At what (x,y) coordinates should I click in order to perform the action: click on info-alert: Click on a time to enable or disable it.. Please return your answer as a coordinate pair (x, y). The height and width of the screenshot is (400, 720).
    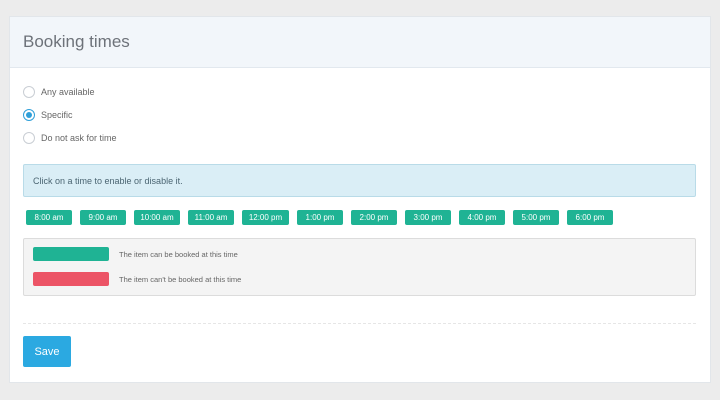
    Looking at the image, I should click on (359, 180).